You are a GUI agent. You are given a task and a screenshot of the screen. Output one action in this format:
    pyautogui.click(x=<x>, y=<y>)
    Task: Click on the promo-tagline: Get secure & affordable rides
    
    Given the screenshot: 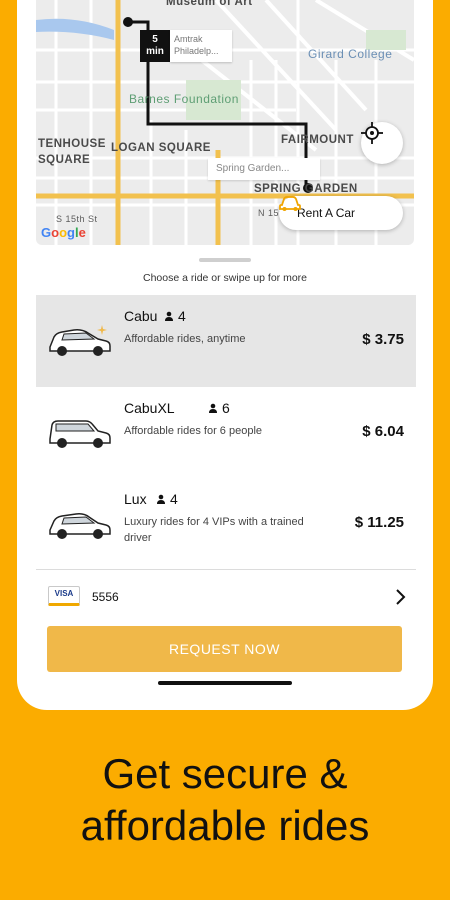 What is the action you would take?
    pyautogui.click(x=225, y=800)
    